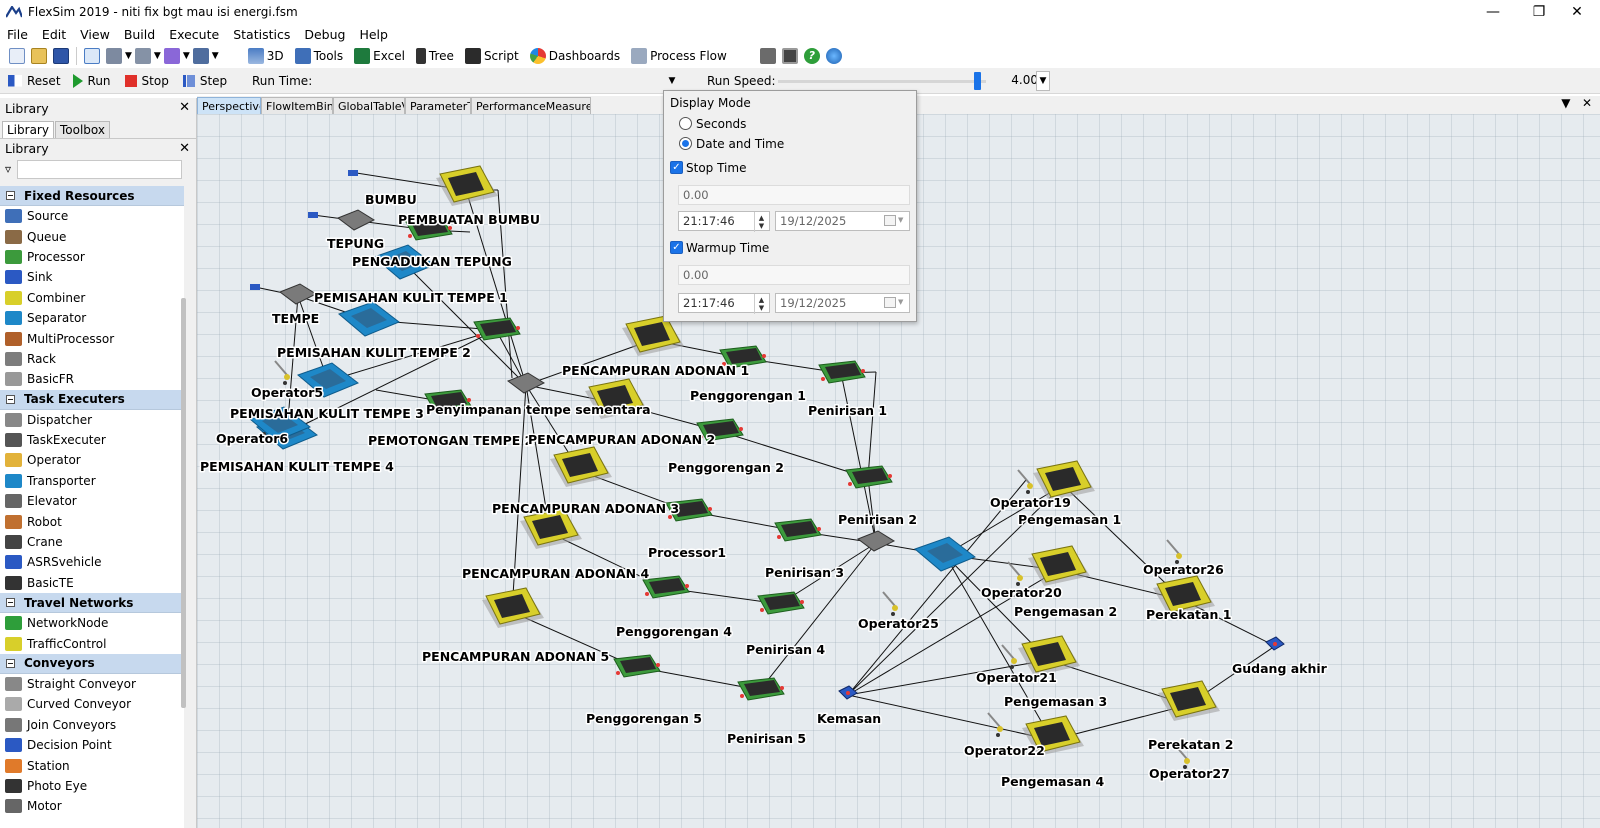 The width and height of the screenshot is (1600, 828). I want to click on bumbu-object, so click(467, 185).